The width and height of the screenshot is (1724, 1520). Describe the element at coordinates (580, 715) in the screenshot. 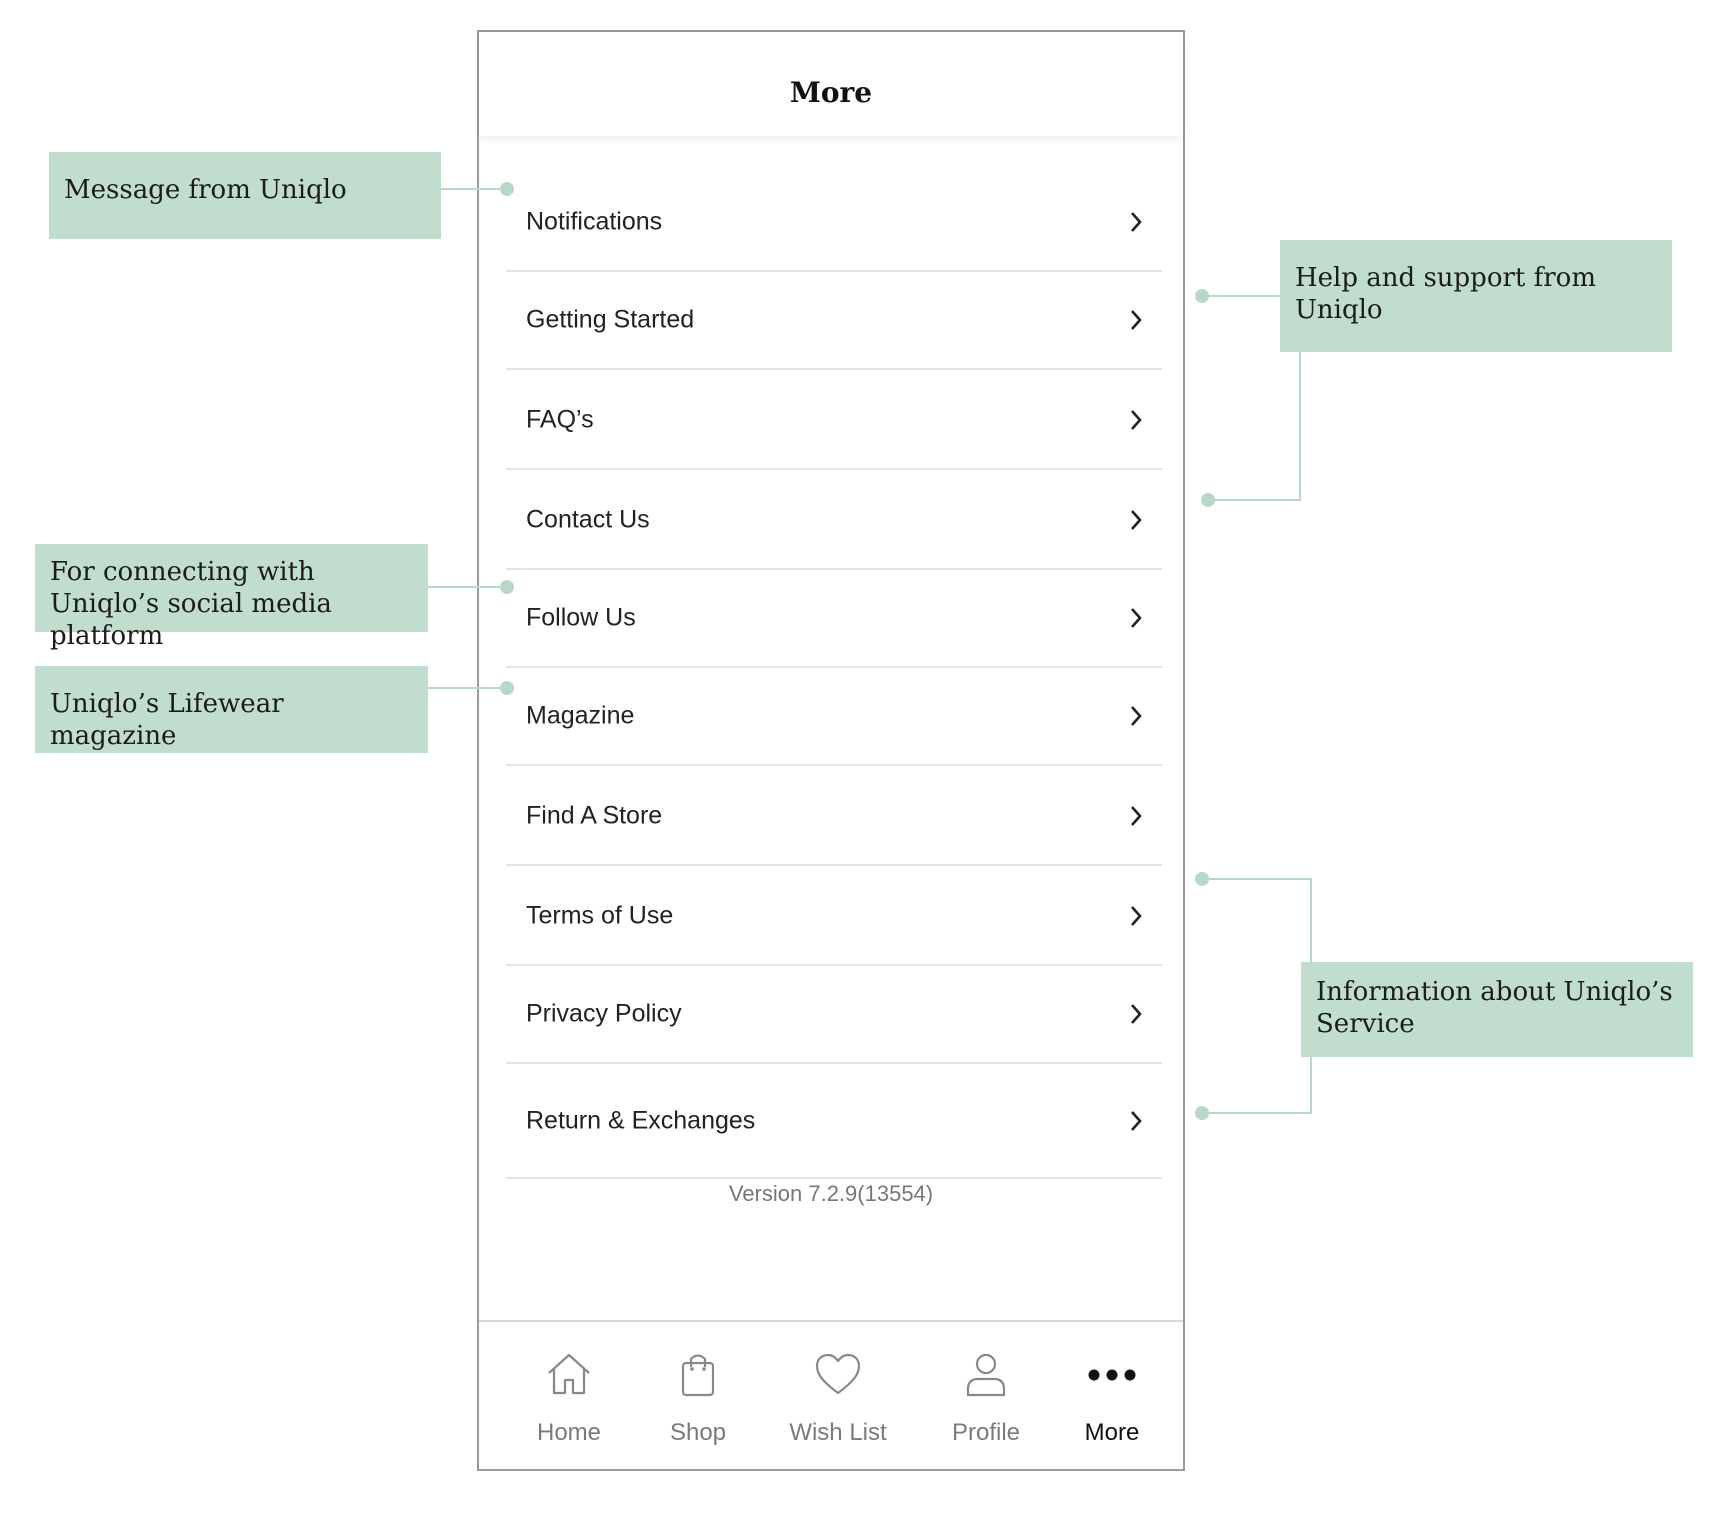

I see `menu-item-label: Magazine` at that location.